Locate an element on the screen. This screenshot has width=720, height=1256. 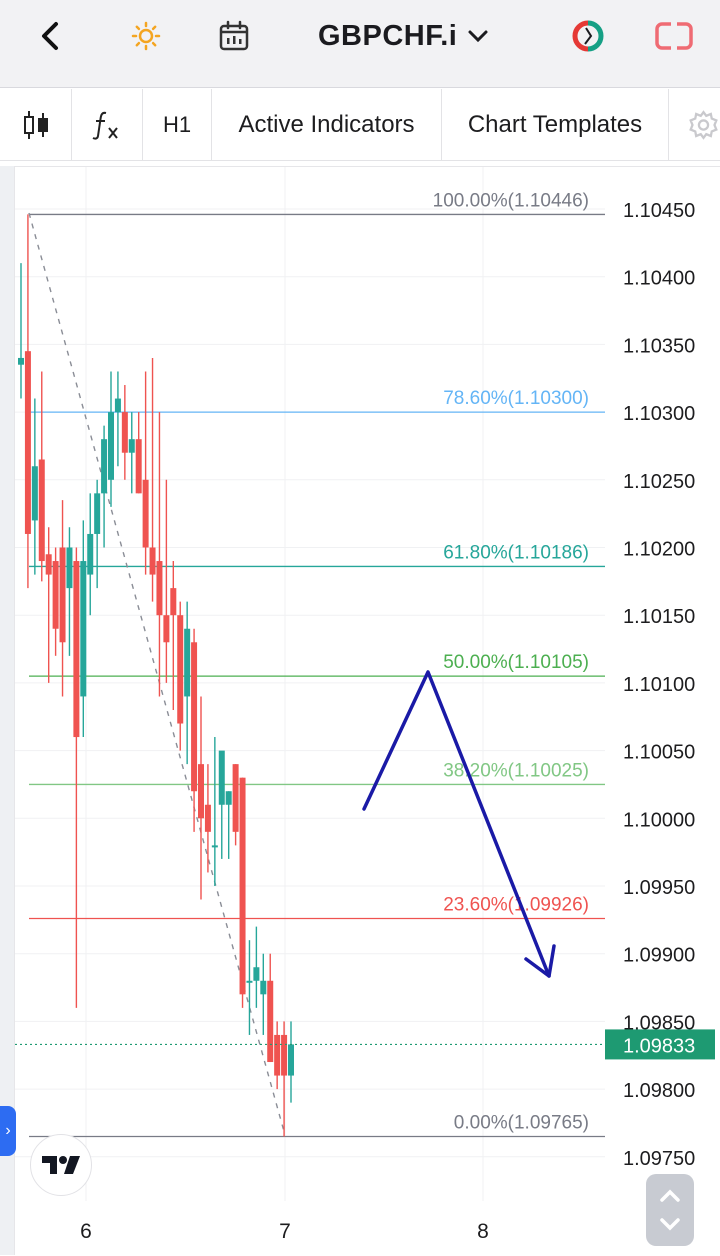
timeframe-button: H1 is located at coordinates (177, 125).